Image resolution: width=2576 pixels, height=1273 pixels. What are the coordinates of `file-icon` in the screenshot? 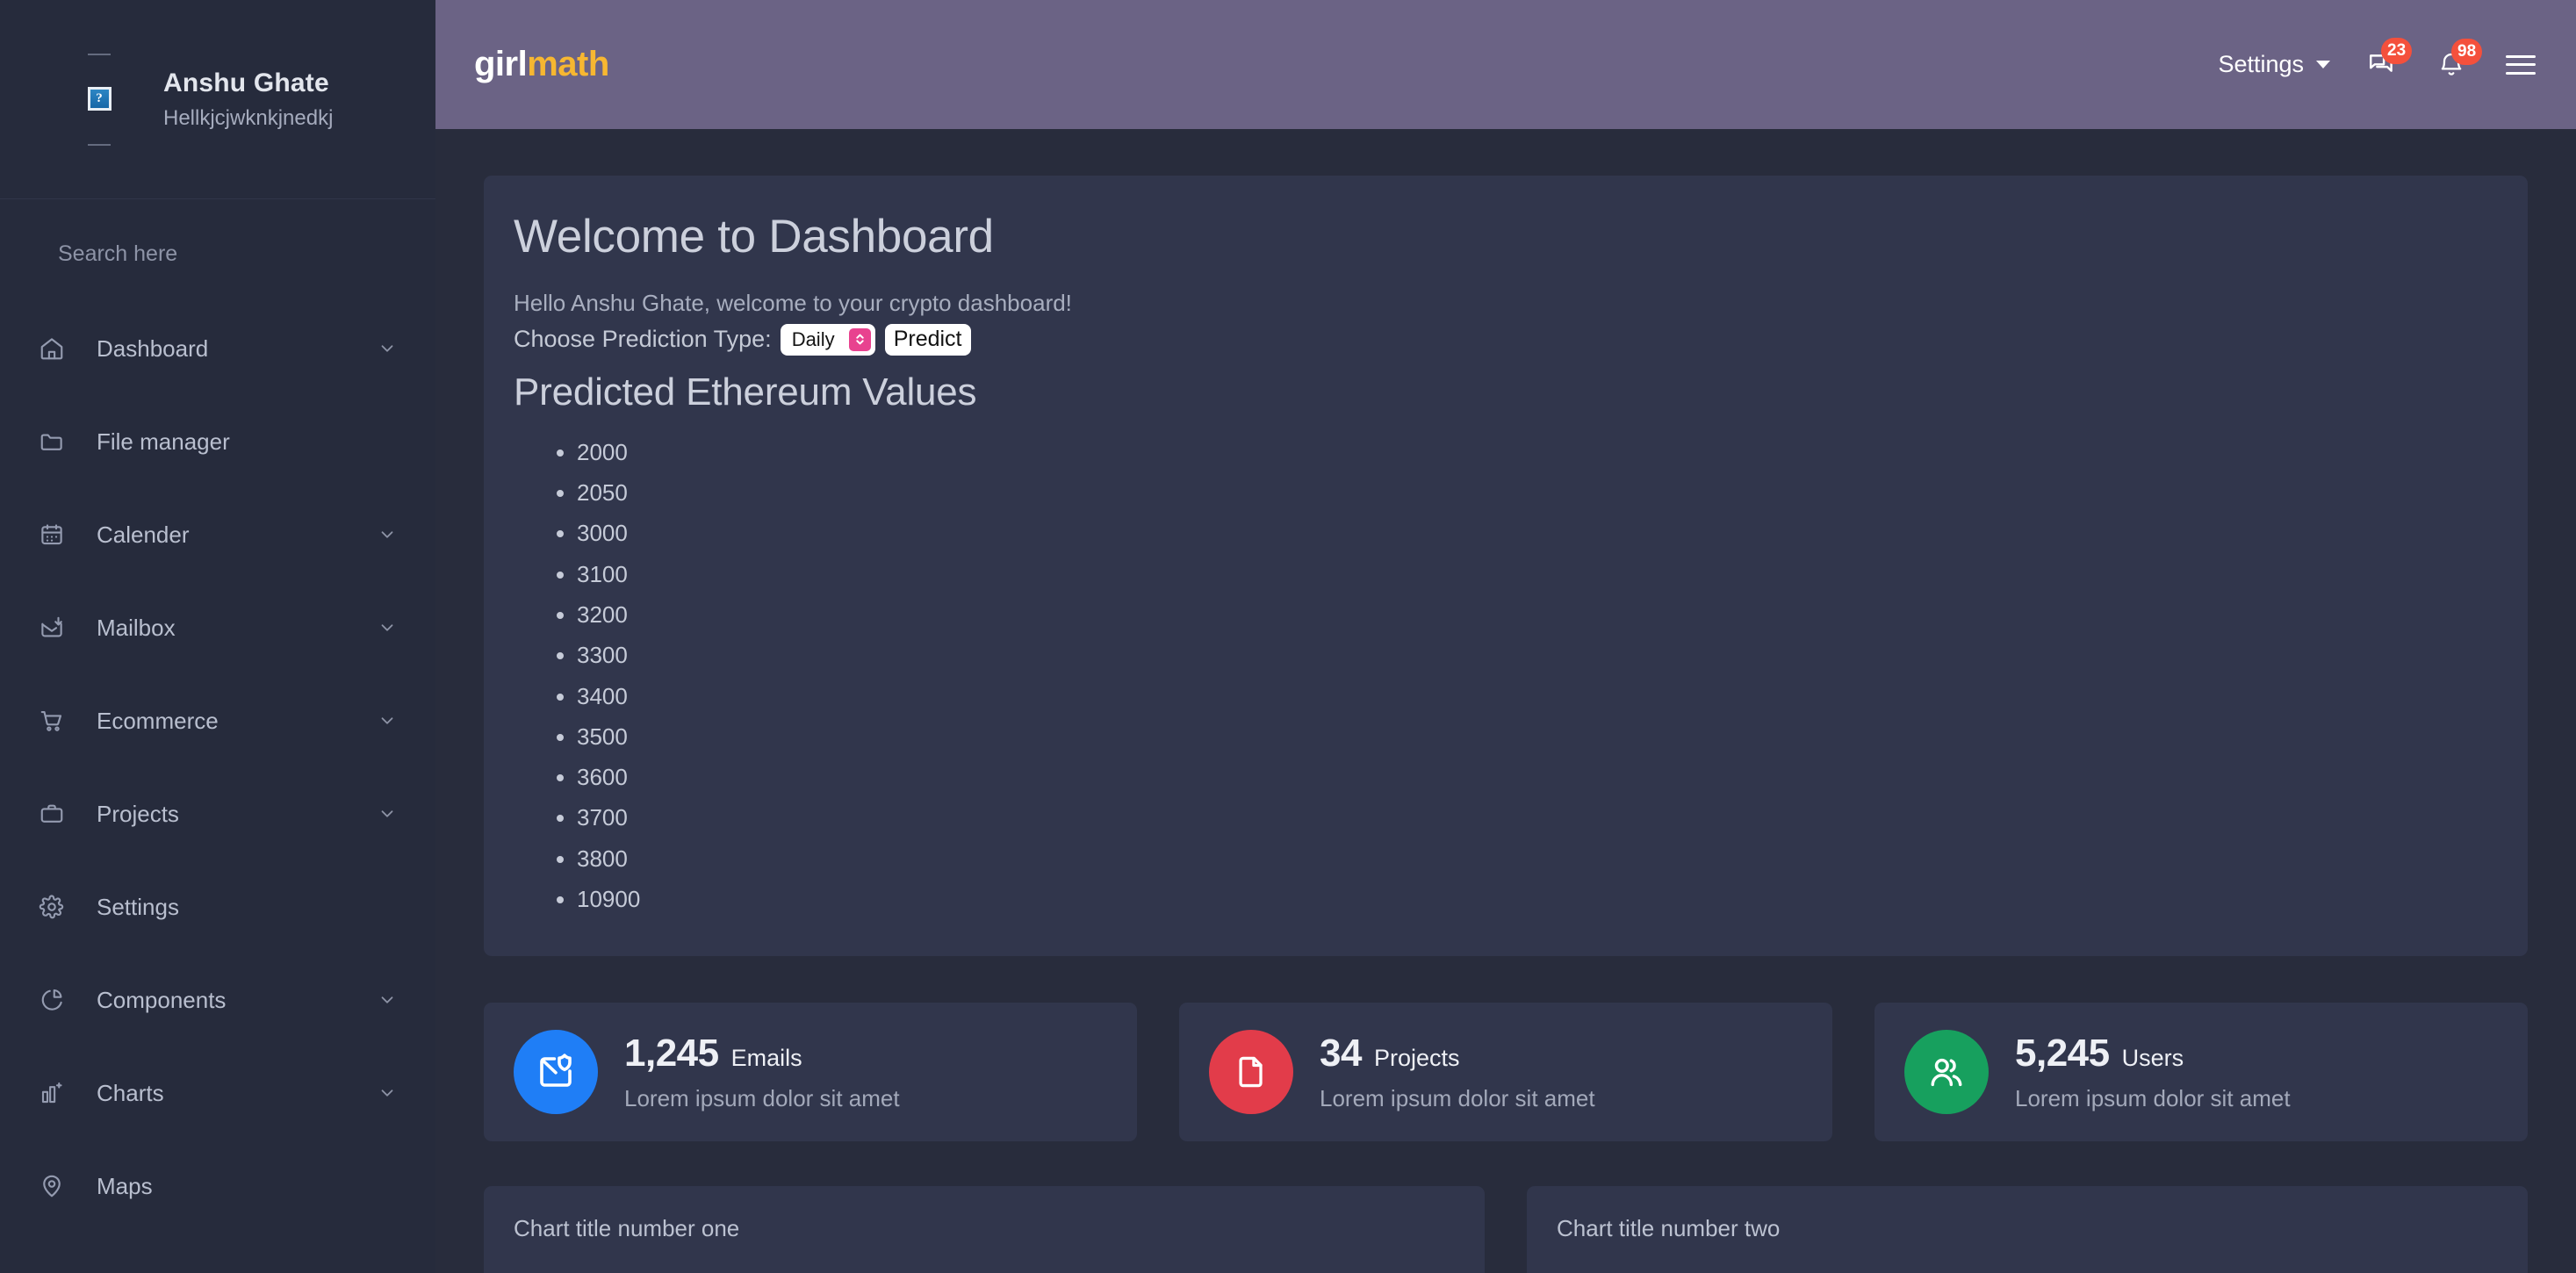 It's located at (1251, 1072).